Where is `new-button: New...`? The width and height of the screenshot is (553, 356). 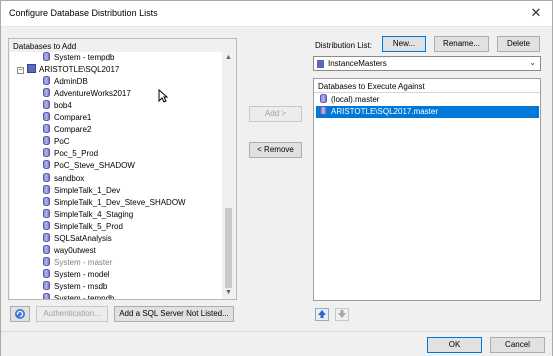
new-button: New... is located at coordinates (404, 44).